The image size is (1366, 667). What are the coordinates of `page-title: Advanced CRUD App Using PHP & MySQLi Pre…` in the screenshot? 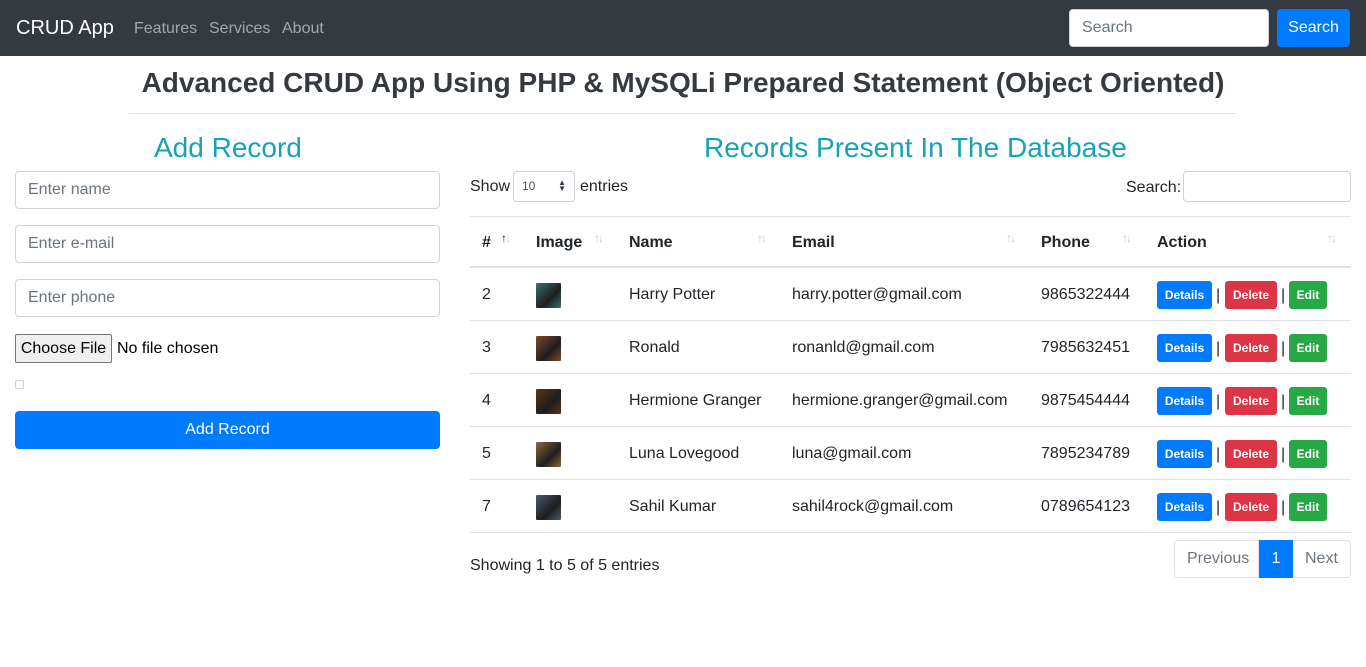 It's located at (683, 82).